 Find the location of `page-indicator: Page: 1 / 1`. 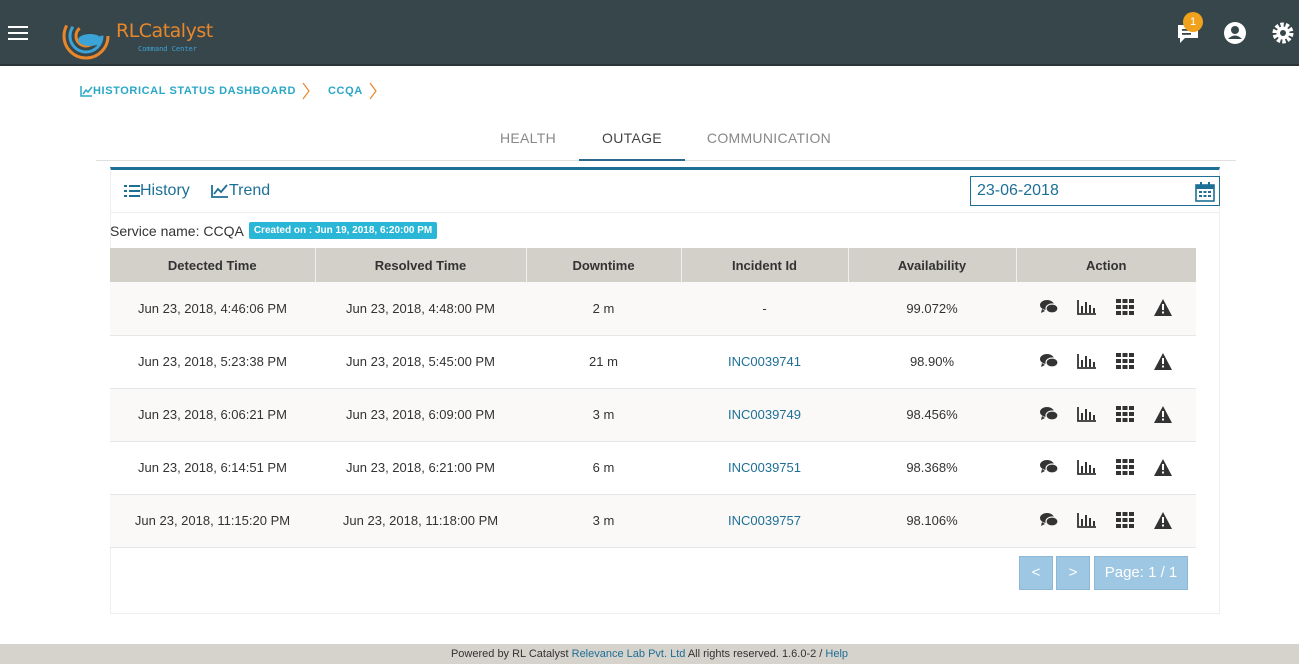

page-indicator: Page: 1 / 1 is located at coordinates (1141, 573).